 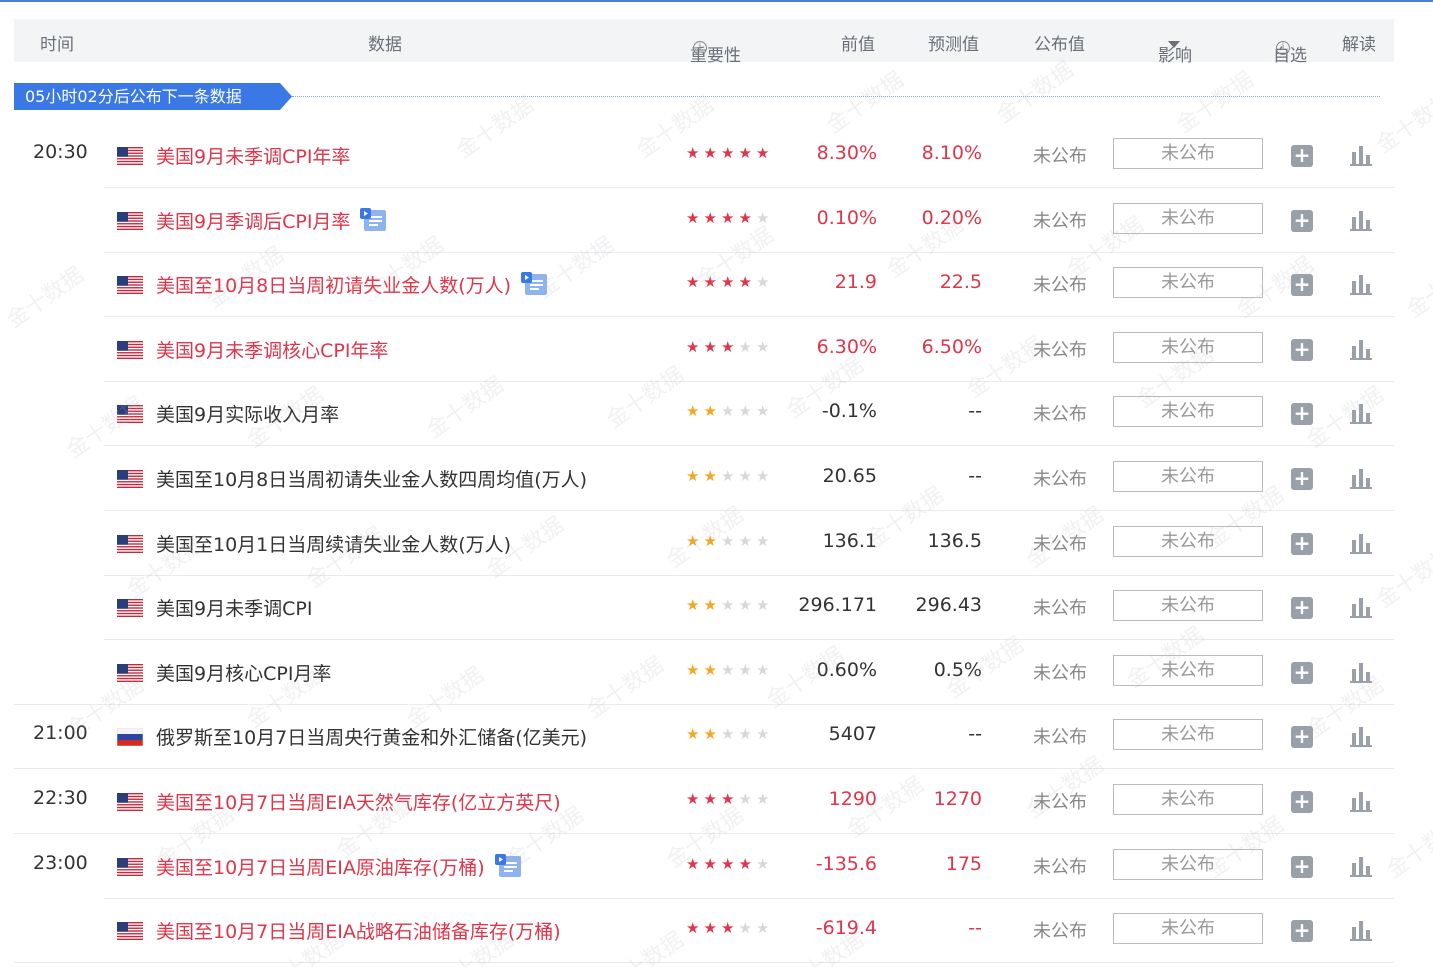 I want to click on forecast-value: 22.5, so click(x=960, y=282).